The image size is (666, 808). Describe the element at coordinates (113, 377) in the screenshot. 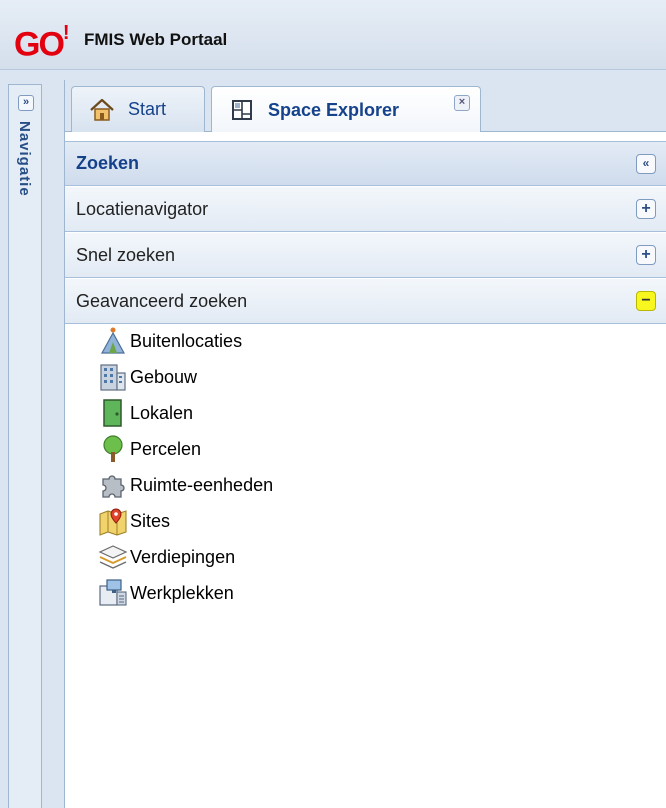

I see `building-icon` at that location.